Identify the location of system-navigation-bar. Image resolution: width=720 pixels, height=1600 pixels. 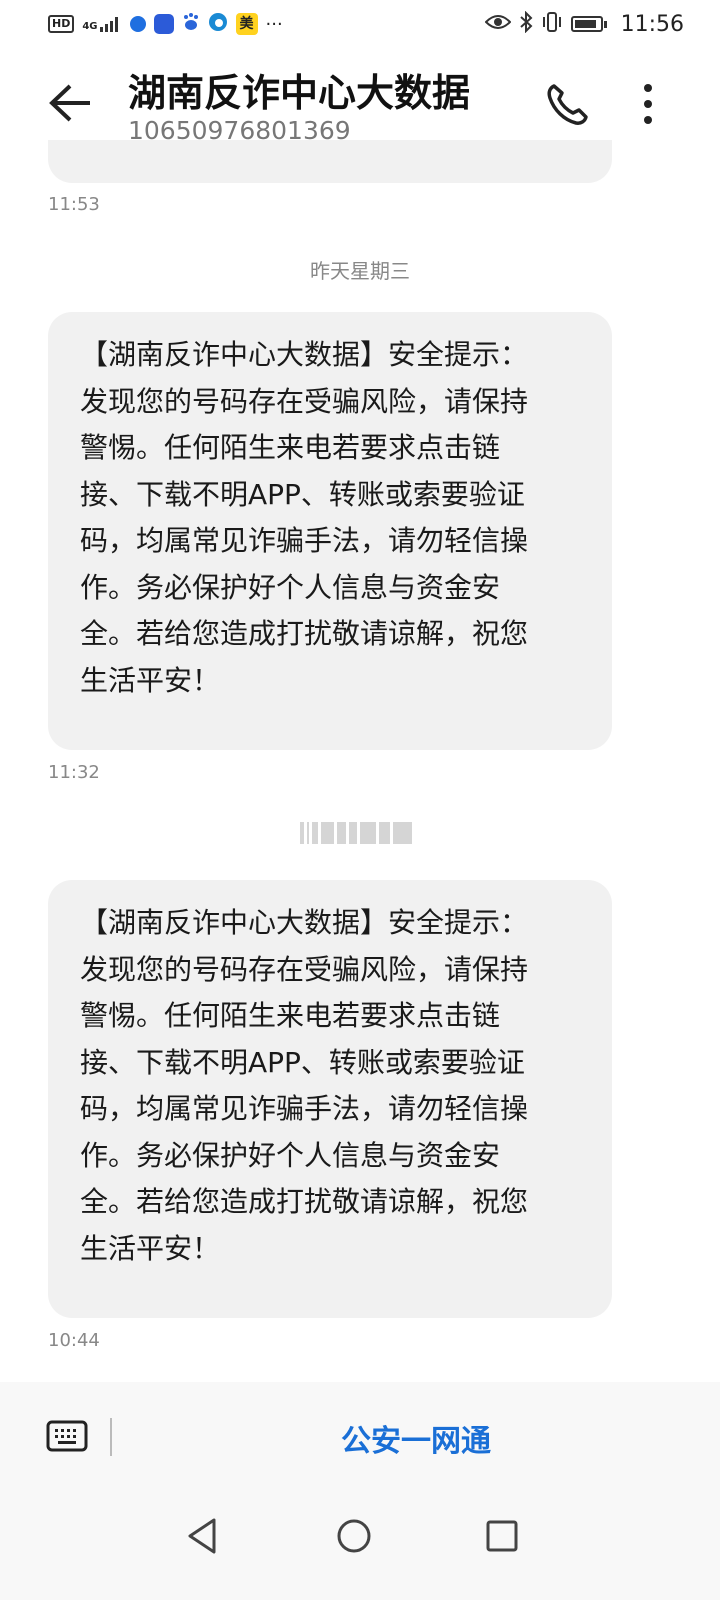
(360, 1546).